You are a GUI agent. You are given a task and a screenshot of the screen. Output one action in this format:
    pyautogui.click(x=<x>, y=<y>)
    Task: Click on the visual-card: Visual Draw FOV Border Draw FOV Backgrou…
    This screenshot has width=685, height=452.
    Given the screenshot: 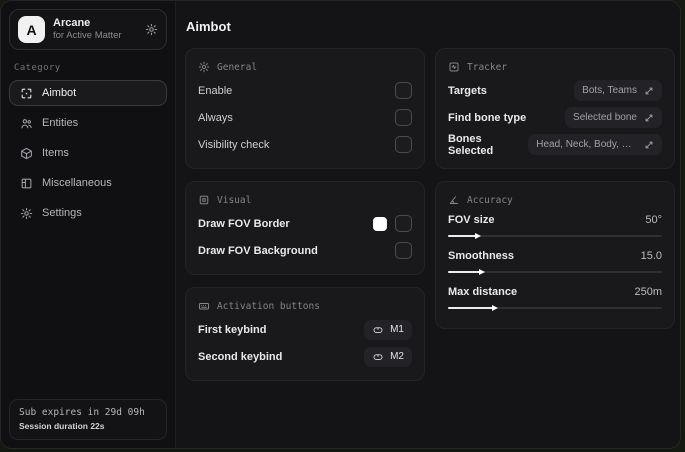 What is the action you would take?
    pyautogui.click(x=305, y=228)
    